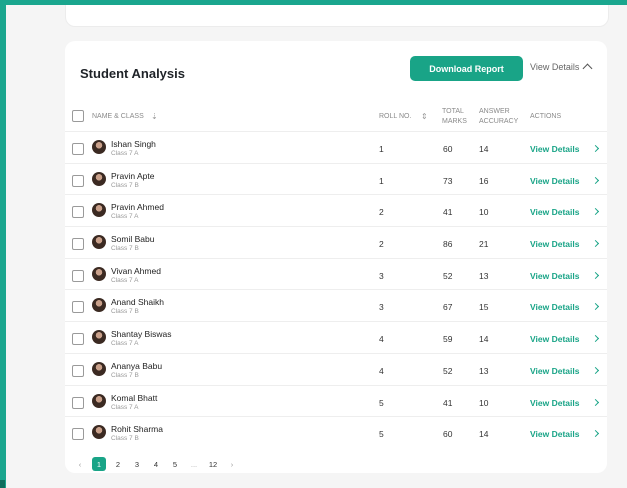 This screenshot has height=488, width=627. What do you see at coordinates (448, 307) in the screenshot?
I see `total-marks: 67` at bounding box center [448, 307].